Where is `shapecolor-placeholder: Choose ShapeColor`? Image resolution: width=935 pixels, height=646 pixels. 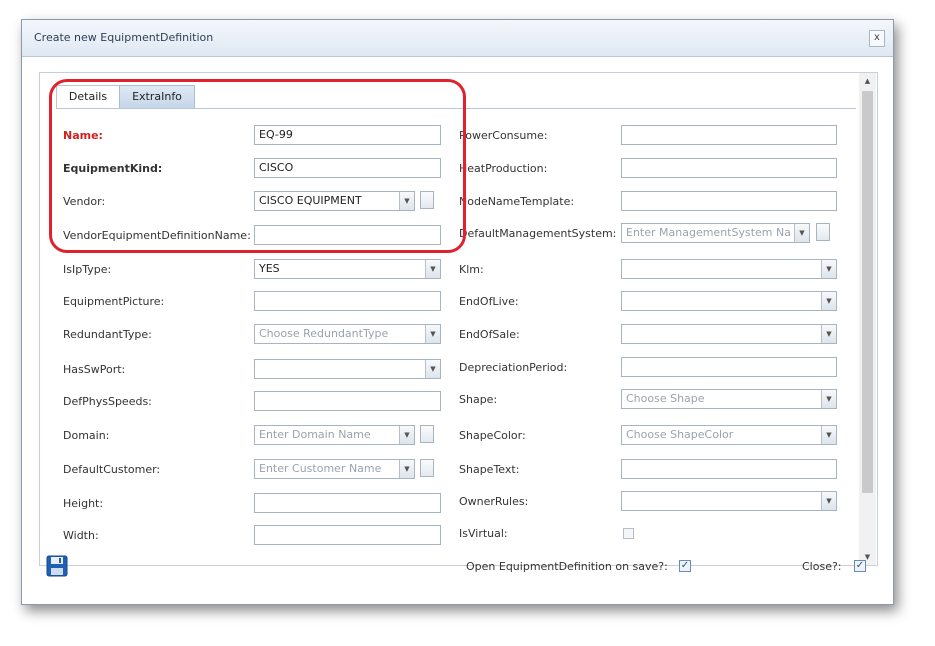 shapecolor-placeholder: Choose ShapeColor is located at coordinates (680, 434).